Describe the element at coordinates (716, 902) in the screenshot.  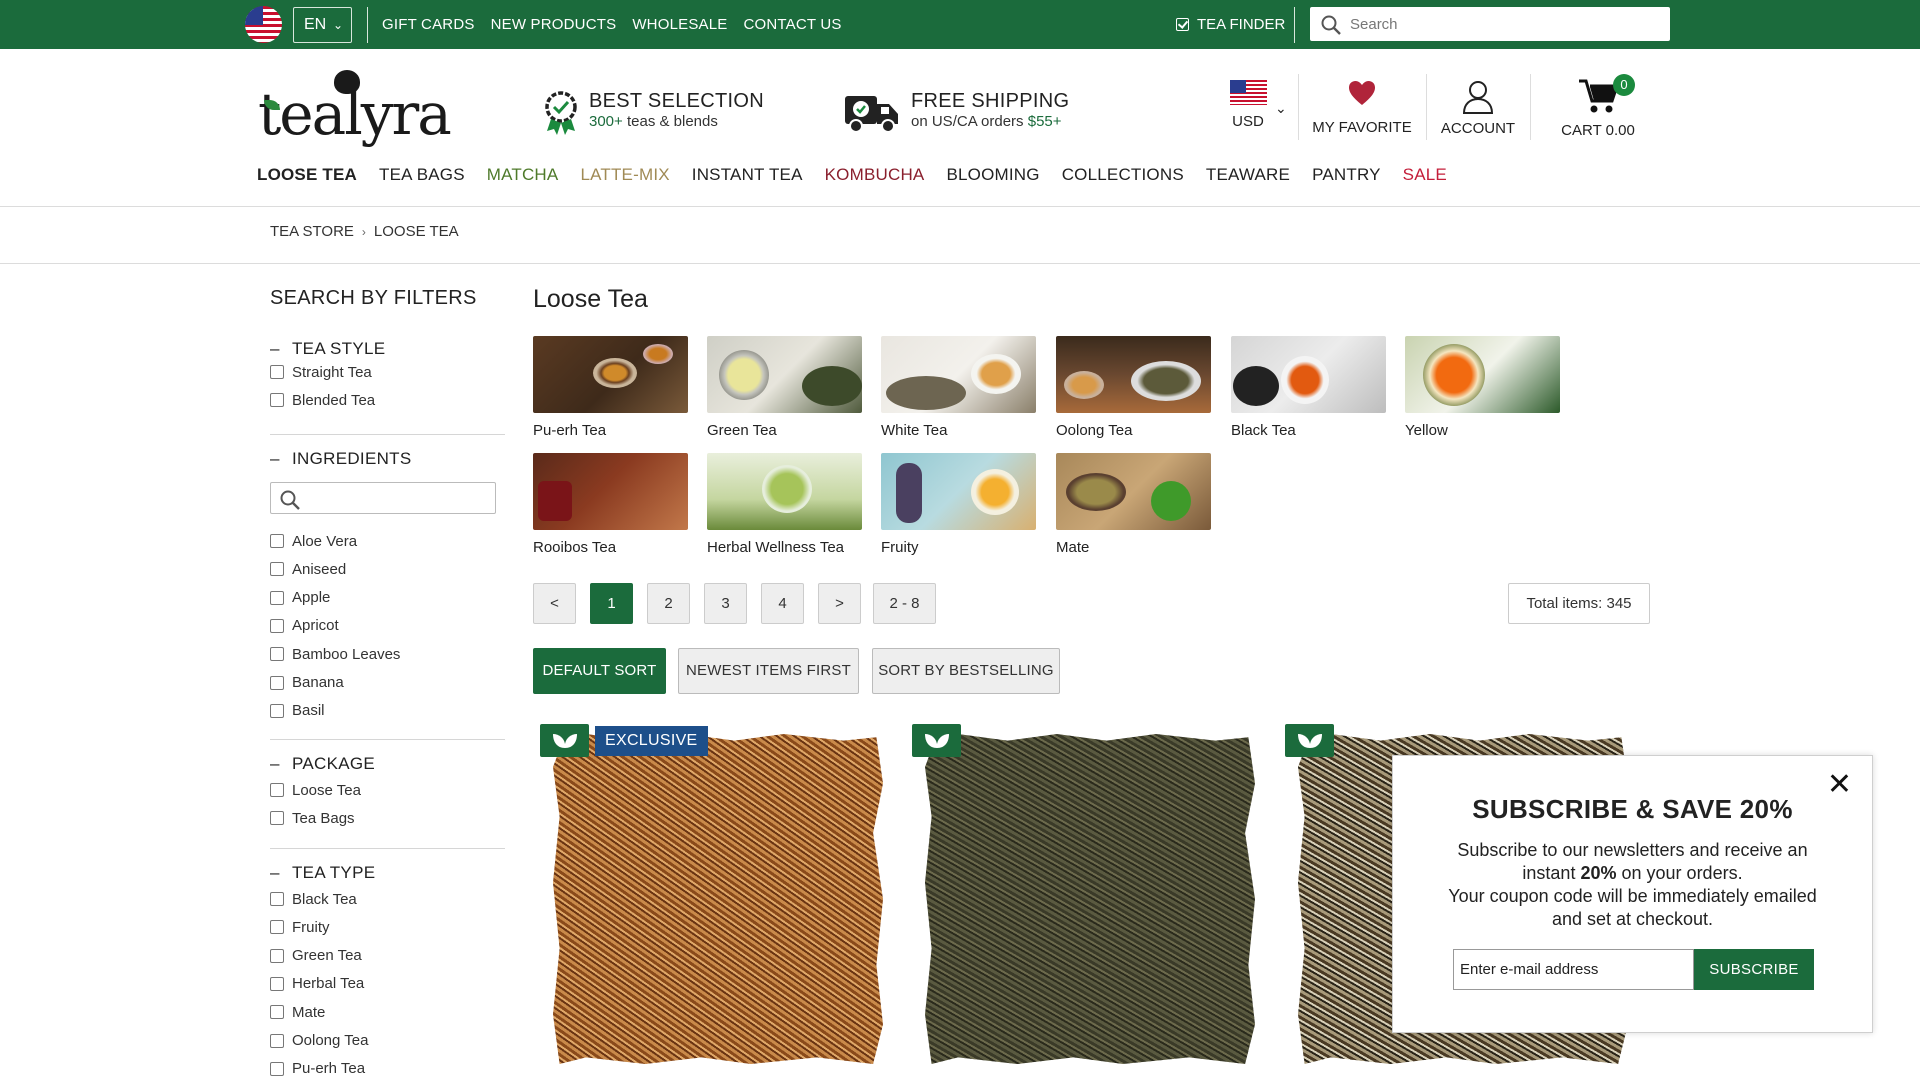
I see `product-card: EXCLUSIVE` at that location.